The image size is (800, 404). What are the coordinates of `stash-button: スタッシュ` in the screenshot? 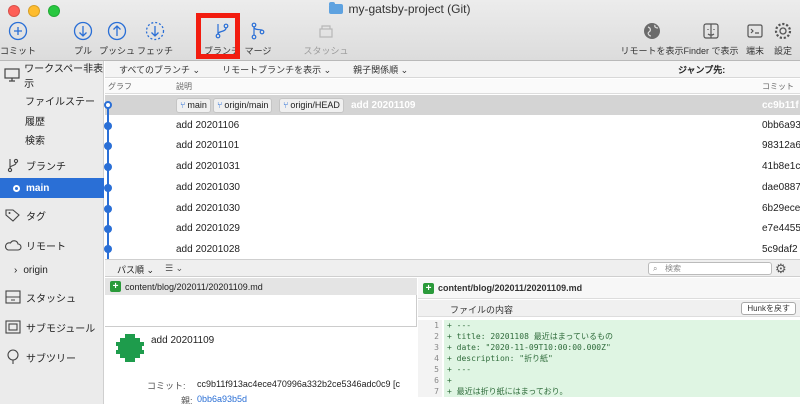 It's located at (326, 39).